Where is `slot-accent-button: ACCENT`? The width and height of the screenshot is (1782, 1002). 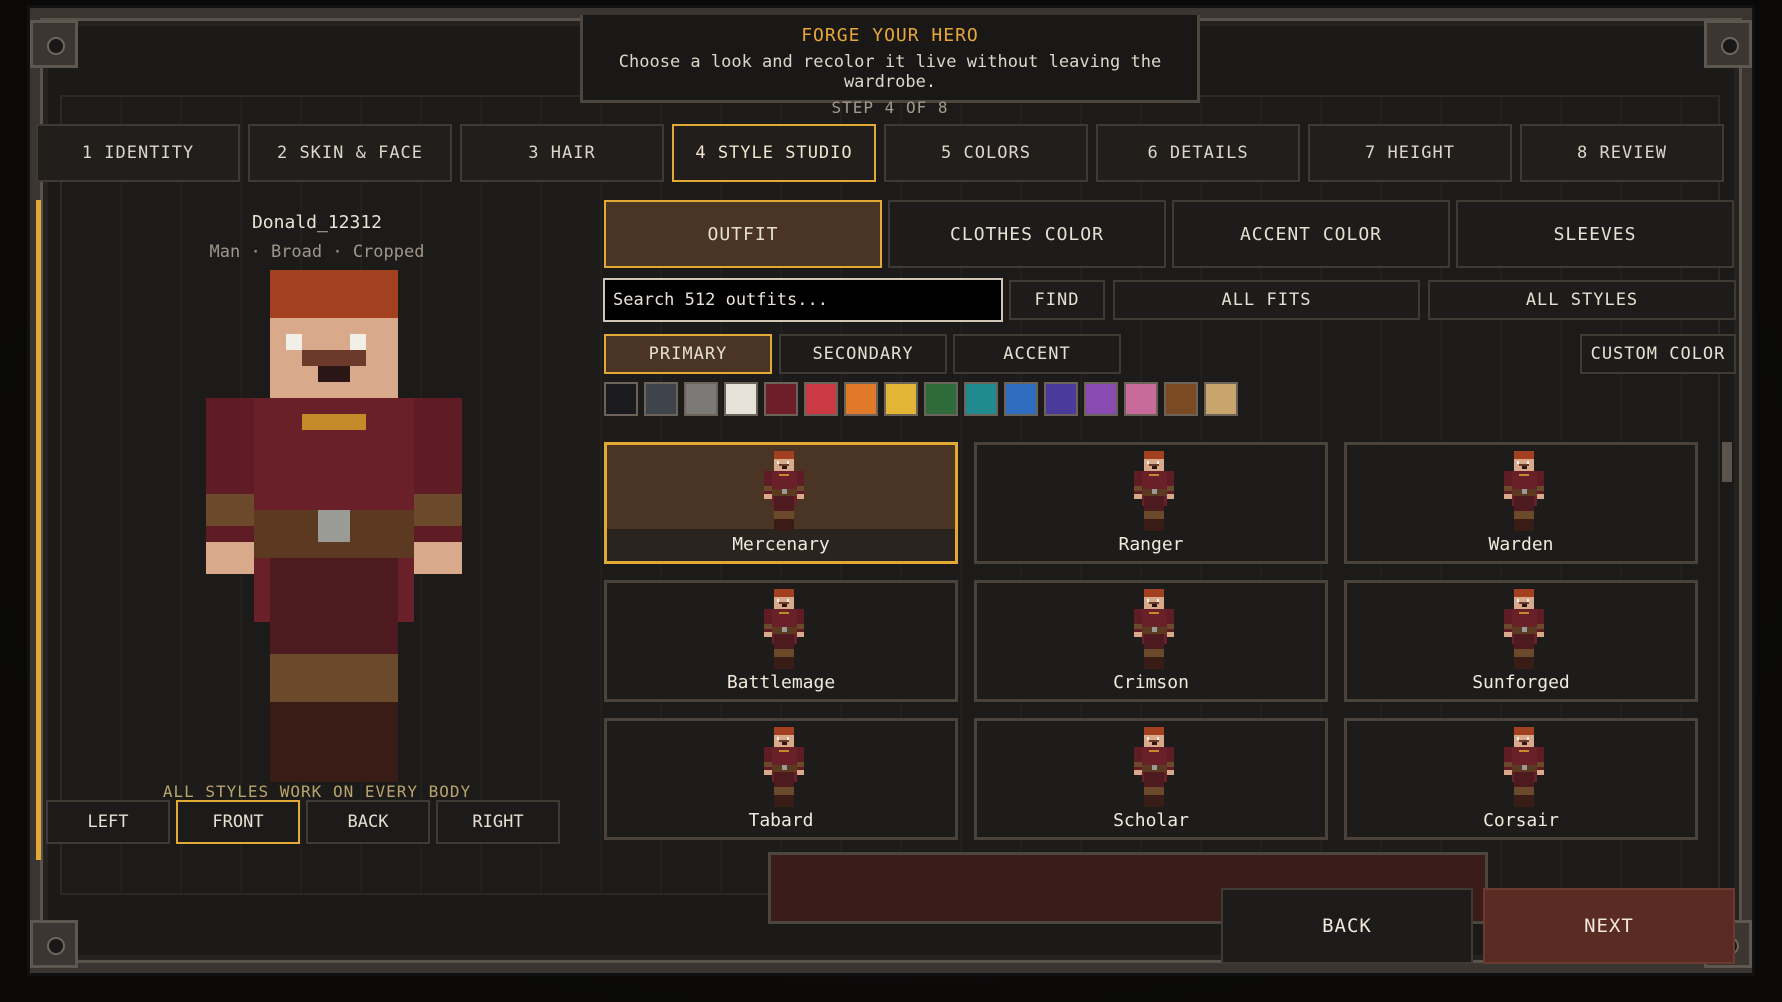
slot-accent-button: ACCENT is located at coordinates (1037, 354).